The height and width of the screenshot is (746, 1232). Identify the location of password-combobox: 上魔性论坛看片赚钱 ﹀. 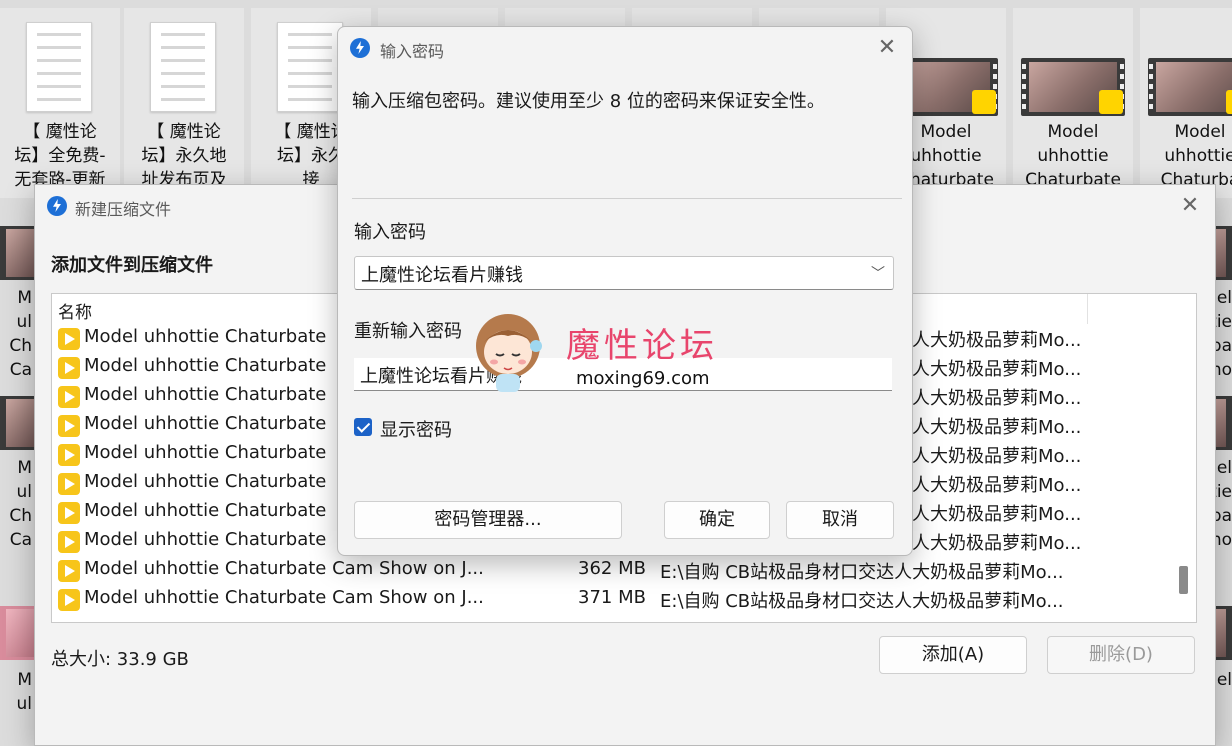
(624, 273).